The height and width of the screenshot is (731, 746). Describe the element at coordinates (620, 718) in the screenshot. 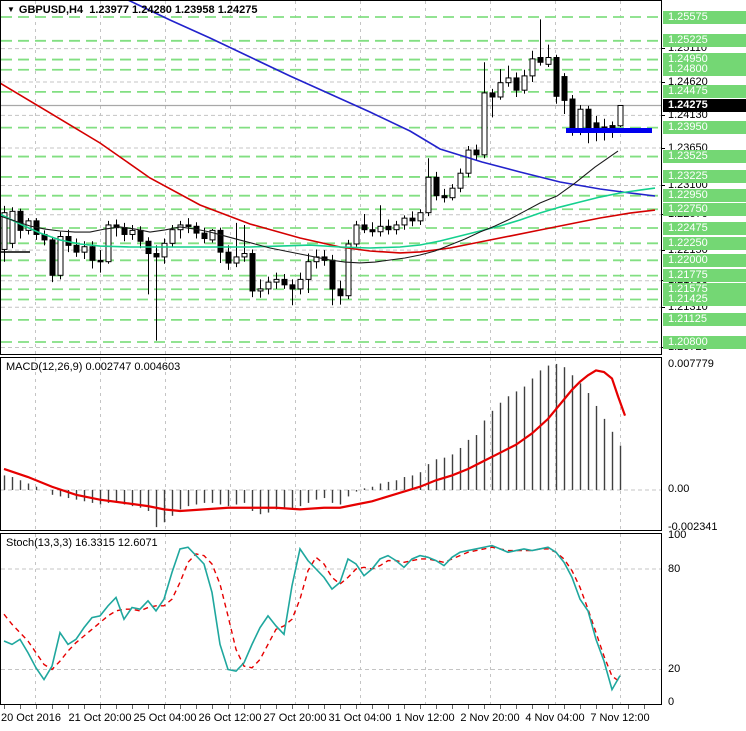

I see `time-axis-label: 7 Nov 12:00` at that location.